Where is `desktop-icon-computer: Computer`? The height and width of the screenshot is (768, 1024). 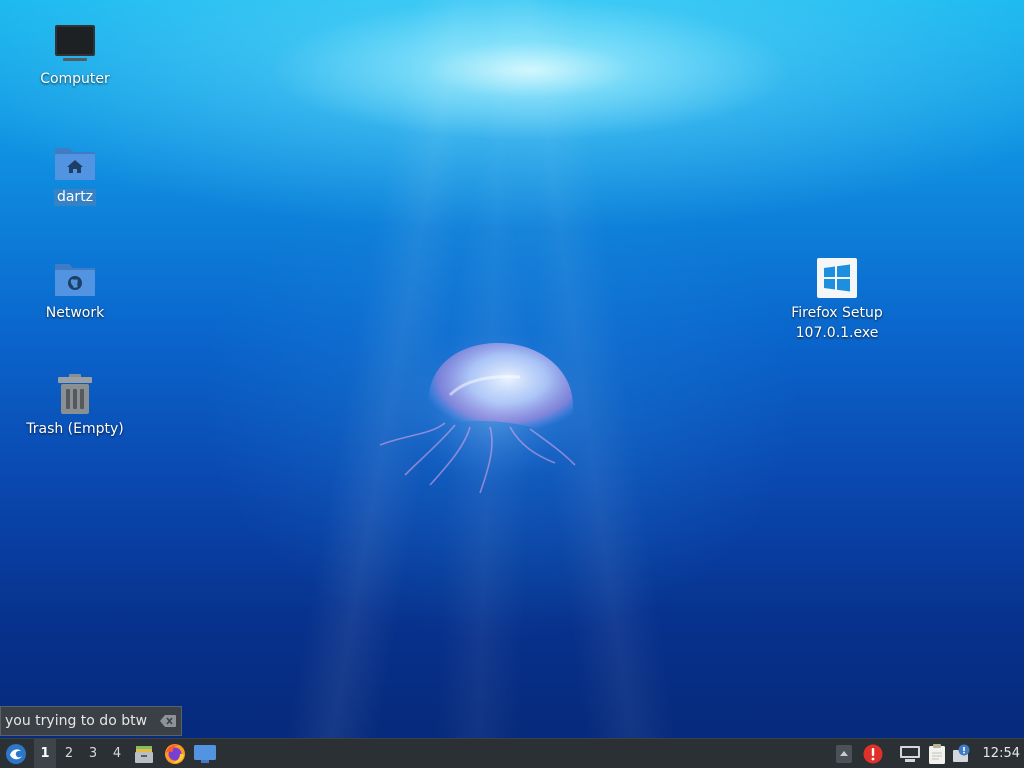
desktop-icon-computer: Computer is located at coordinates (75, 55).